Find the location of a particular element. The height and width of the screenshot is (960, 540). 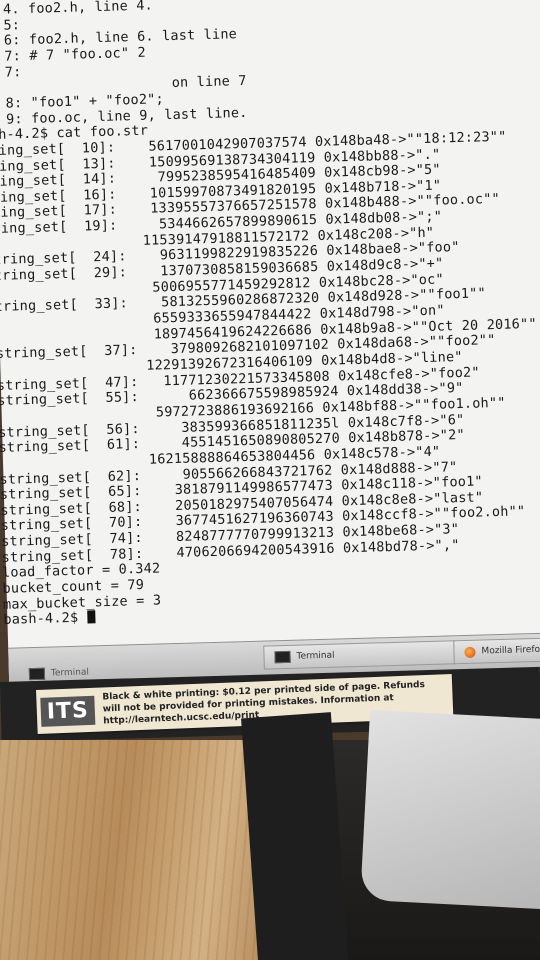

taskbar-item-firefox: Mozilla Firefox is located at coordinates (496, 650).